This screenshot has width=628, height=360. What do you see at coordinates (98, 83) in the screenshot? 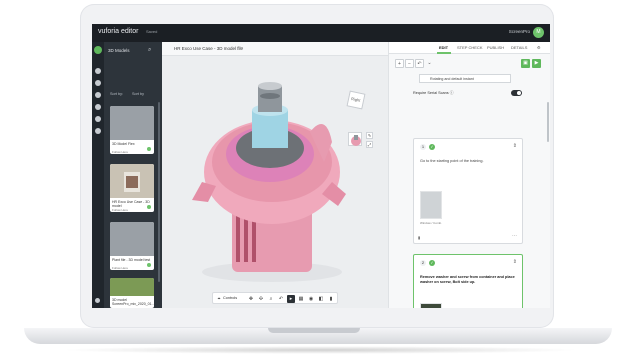
I see `camera-icon` at bounding box center [98, 83].